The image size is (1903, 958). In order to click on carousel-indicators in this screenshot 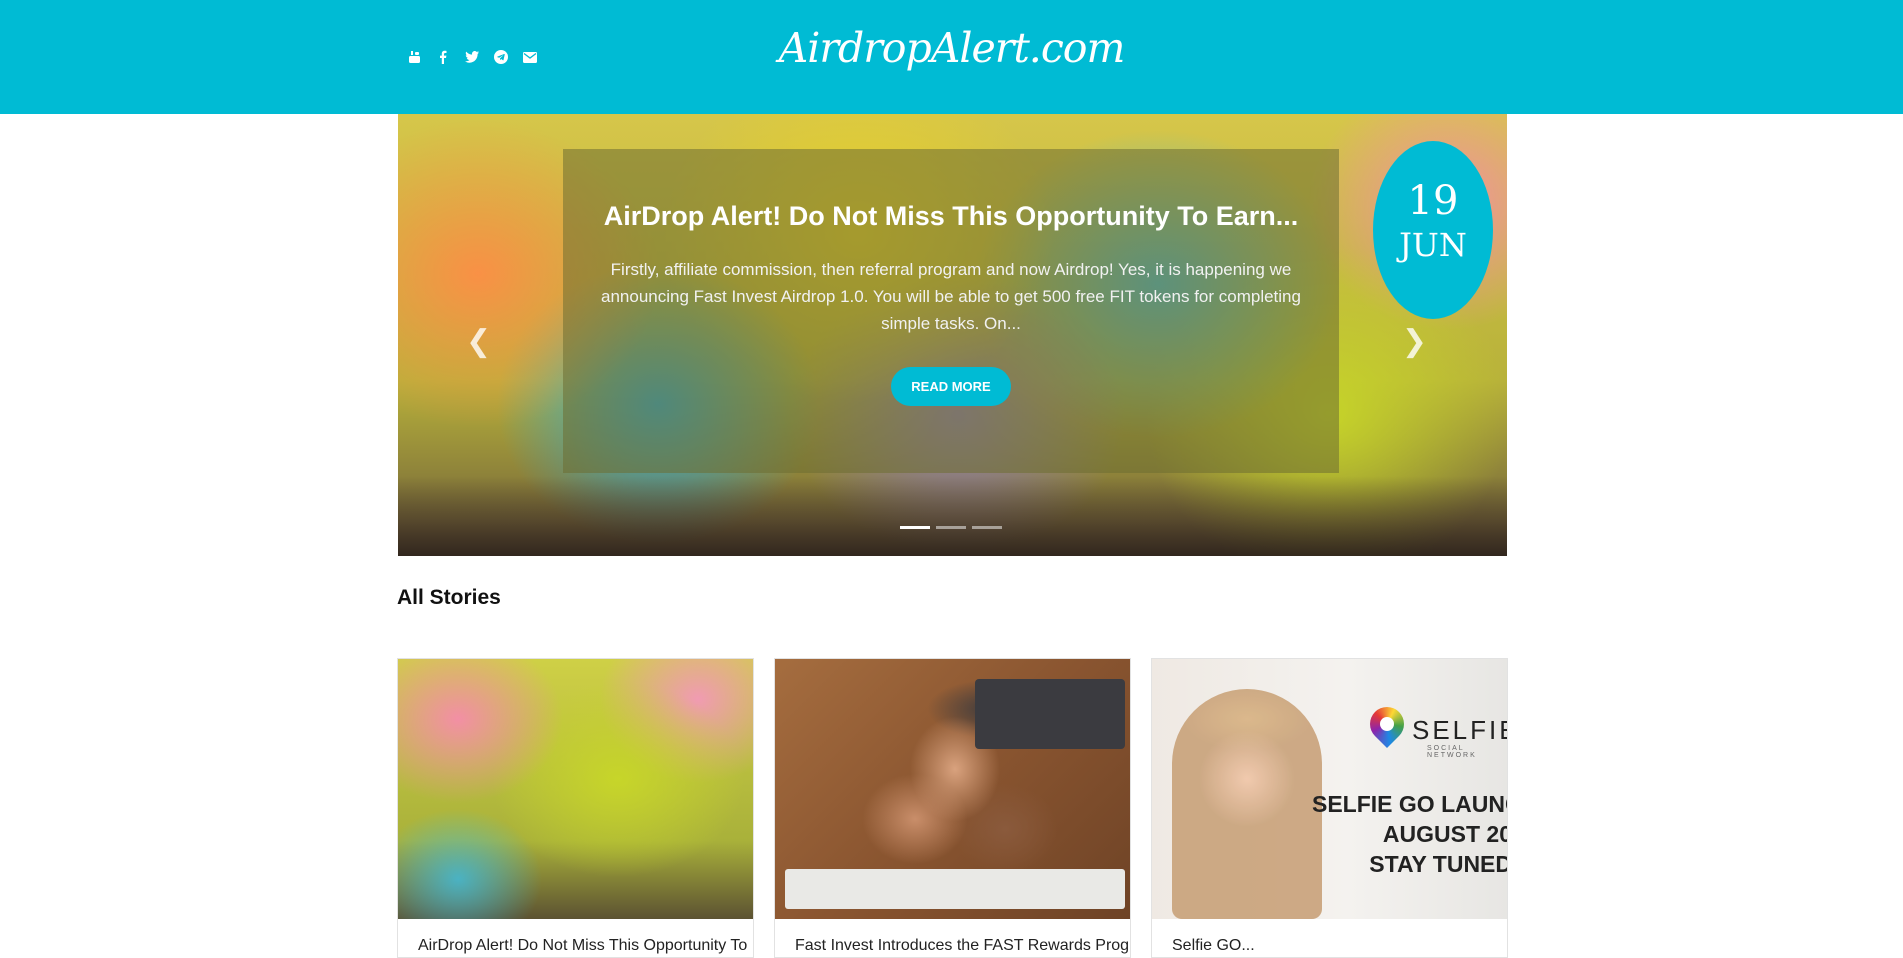, I will do `click(951, 527)`.